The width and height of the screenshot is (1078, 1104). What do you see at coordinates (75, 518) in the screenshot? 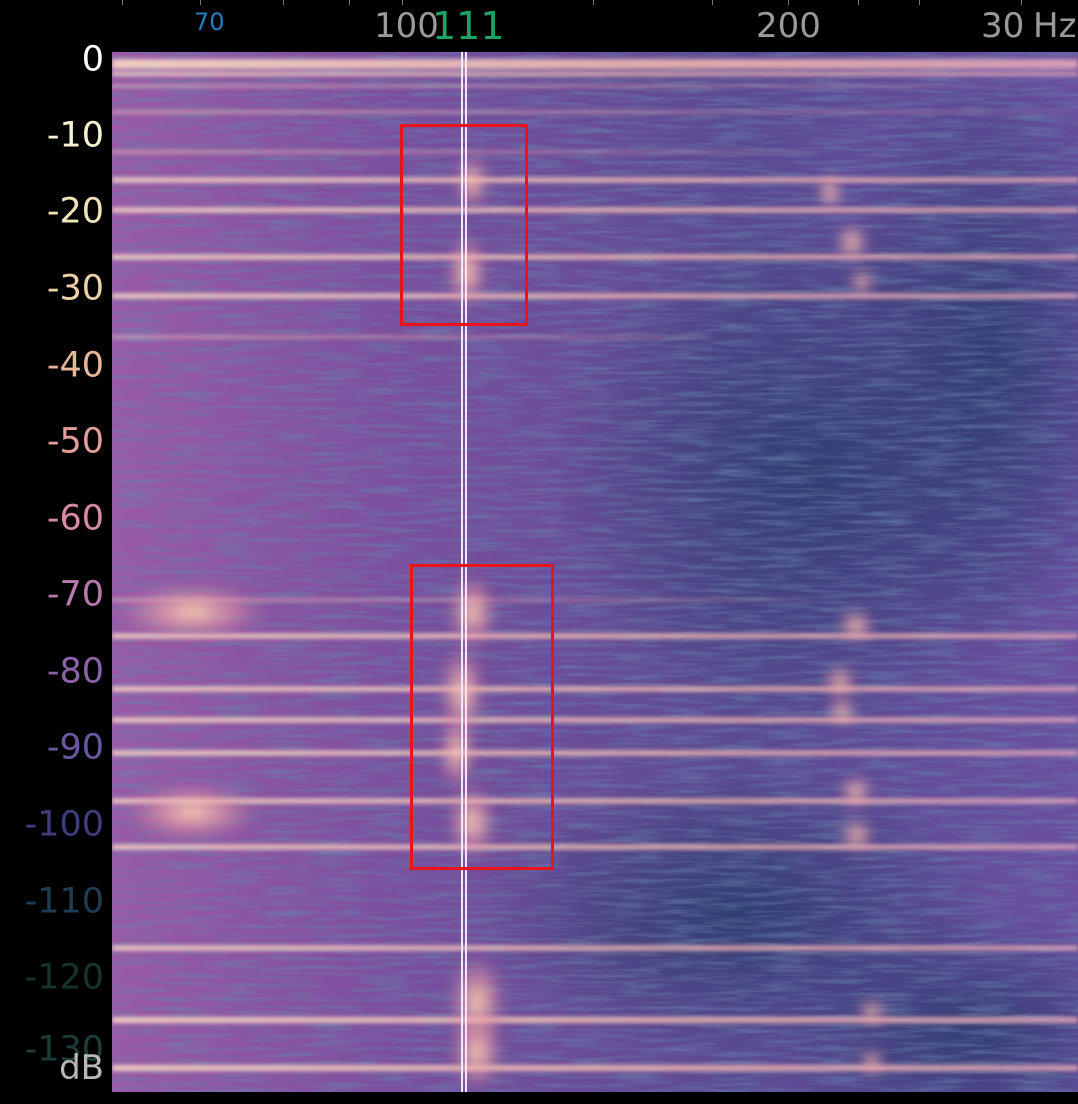
I see `db-label-minus-60: -60` at bounding box center [75, 518].